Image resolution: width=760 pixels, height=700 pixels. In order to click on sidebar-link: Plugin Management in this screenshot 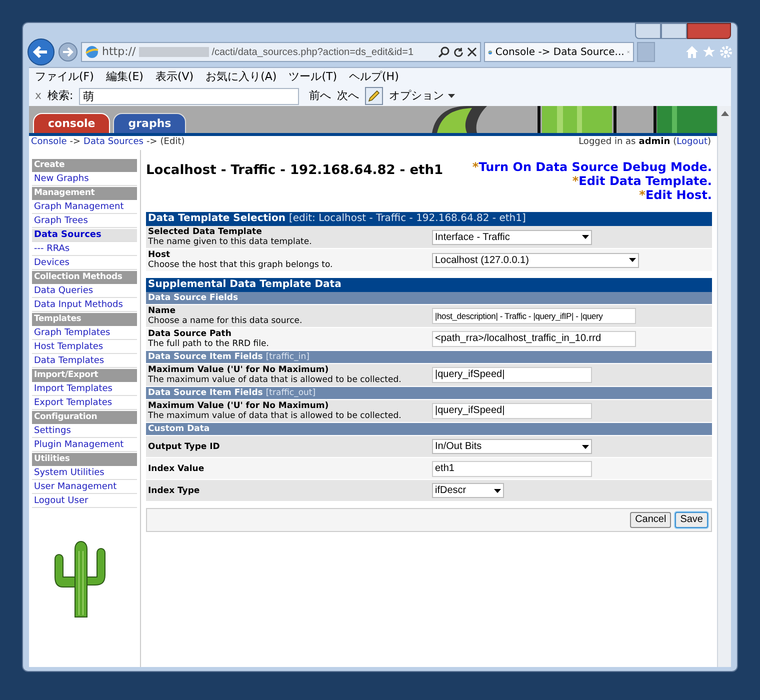, I will do `click(84, 445)`.